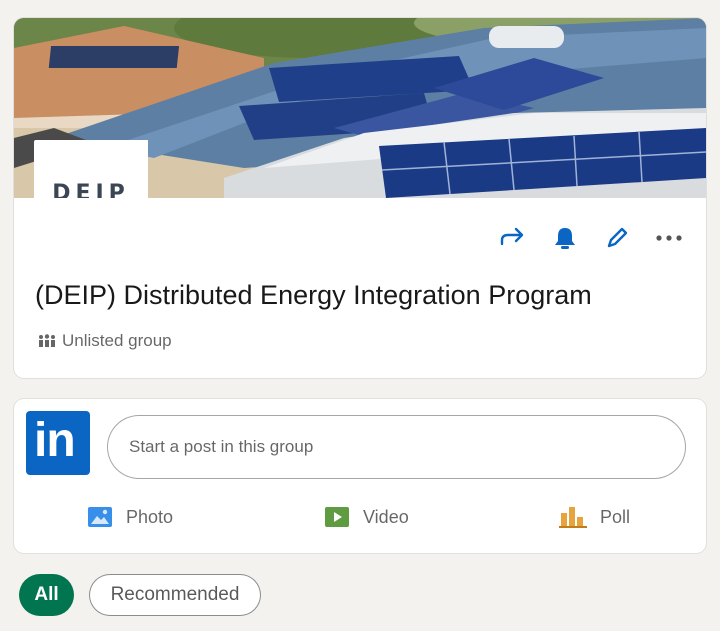  I want to click on poll-icon, so click(573, 517).